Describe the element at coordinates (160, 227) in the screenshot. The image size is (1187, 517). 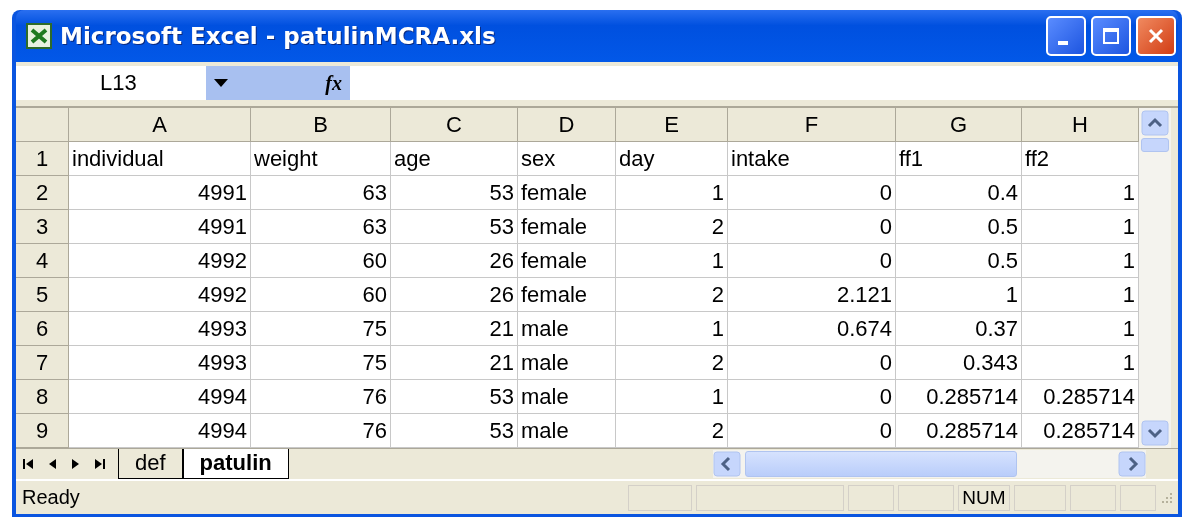
I see `table-cell: 4991` at that location.